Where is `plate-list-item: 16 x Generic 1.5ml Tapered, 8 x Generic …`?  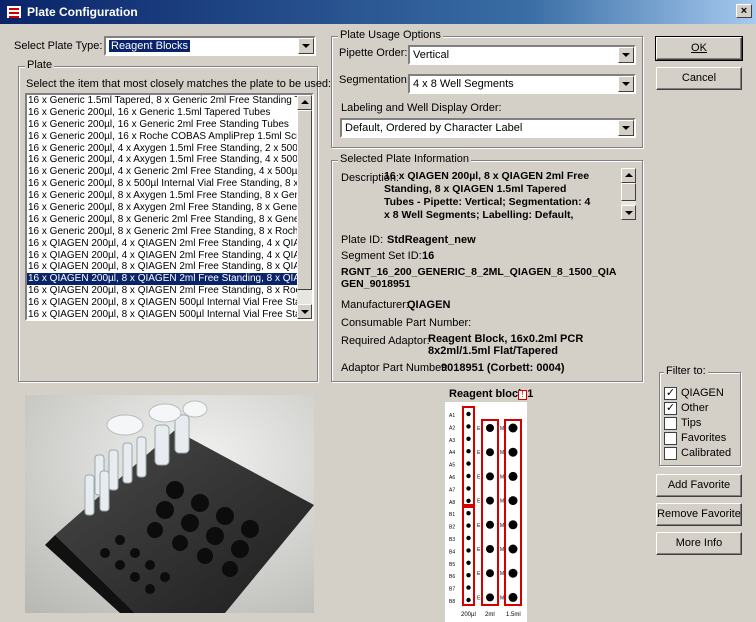 plate-list-item: 16 x Generic 1.5ml Tapered, 8 x Generic … is located at coordinates (162, 101).